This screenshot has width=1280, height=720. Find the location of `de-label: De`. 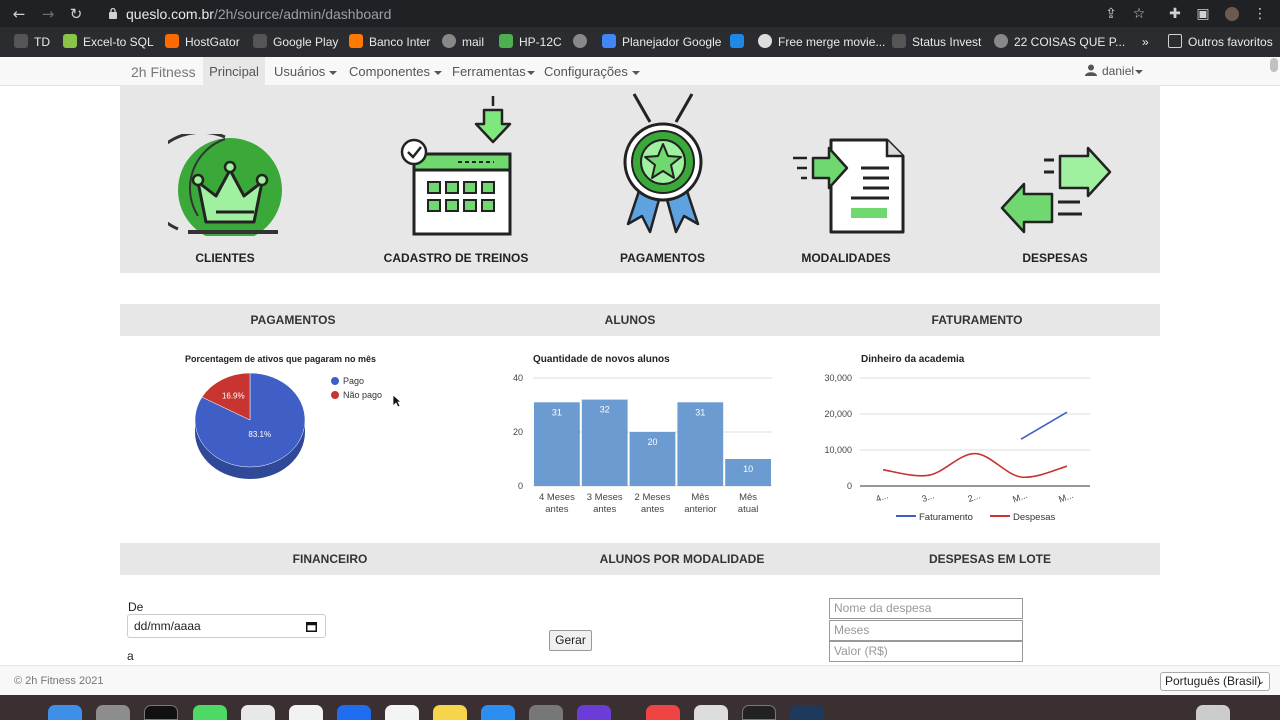

de-label: De is located at coordinates (136, 607).